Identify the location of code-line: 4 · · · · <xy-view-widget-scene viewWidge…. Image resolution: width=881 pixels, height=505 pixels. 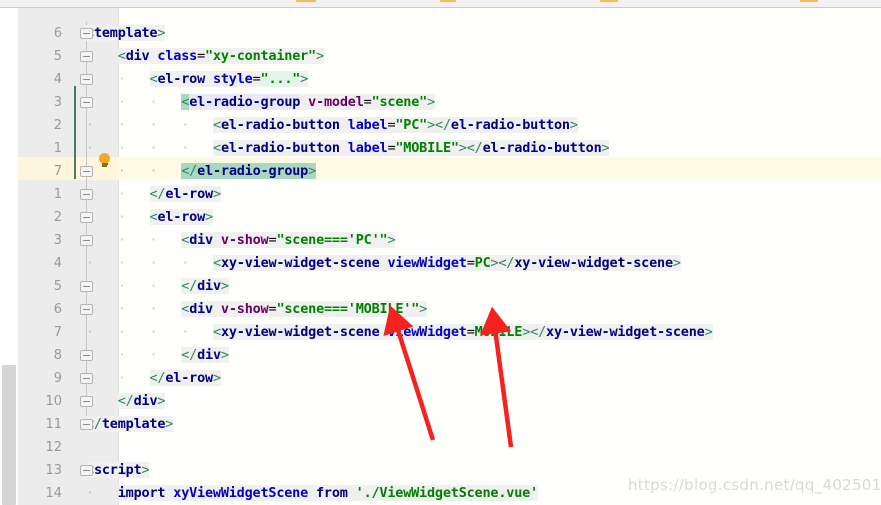
(449, 263).